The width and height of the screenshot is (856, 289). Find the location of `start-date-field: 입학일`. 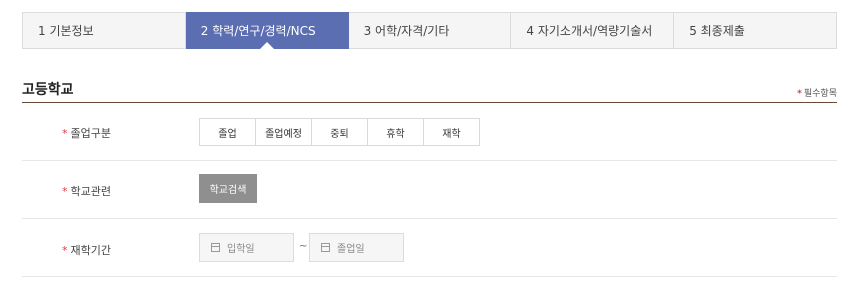

start-date-field: 입학일 is located at coordinates (246, 247).